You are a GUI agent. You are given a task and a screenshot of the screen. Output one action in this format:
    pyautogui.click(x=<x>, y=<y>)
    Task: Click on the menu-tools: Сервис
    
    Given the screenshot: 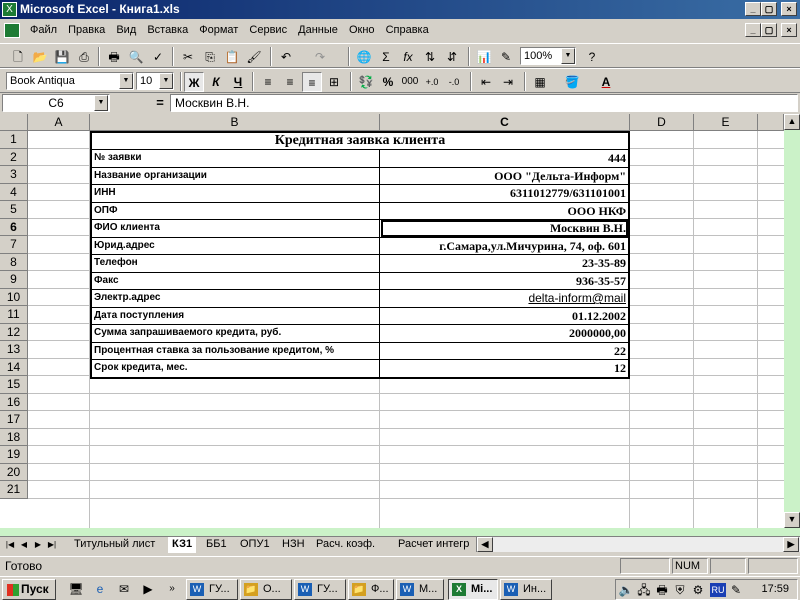 What is the action you would take?
    pyautogui.click(x=268, y=30)
    